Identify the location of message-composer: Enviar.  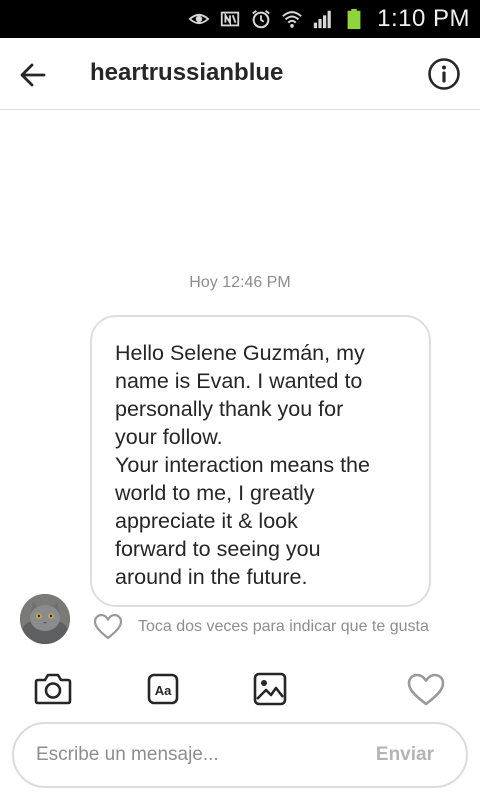
(240, 755).